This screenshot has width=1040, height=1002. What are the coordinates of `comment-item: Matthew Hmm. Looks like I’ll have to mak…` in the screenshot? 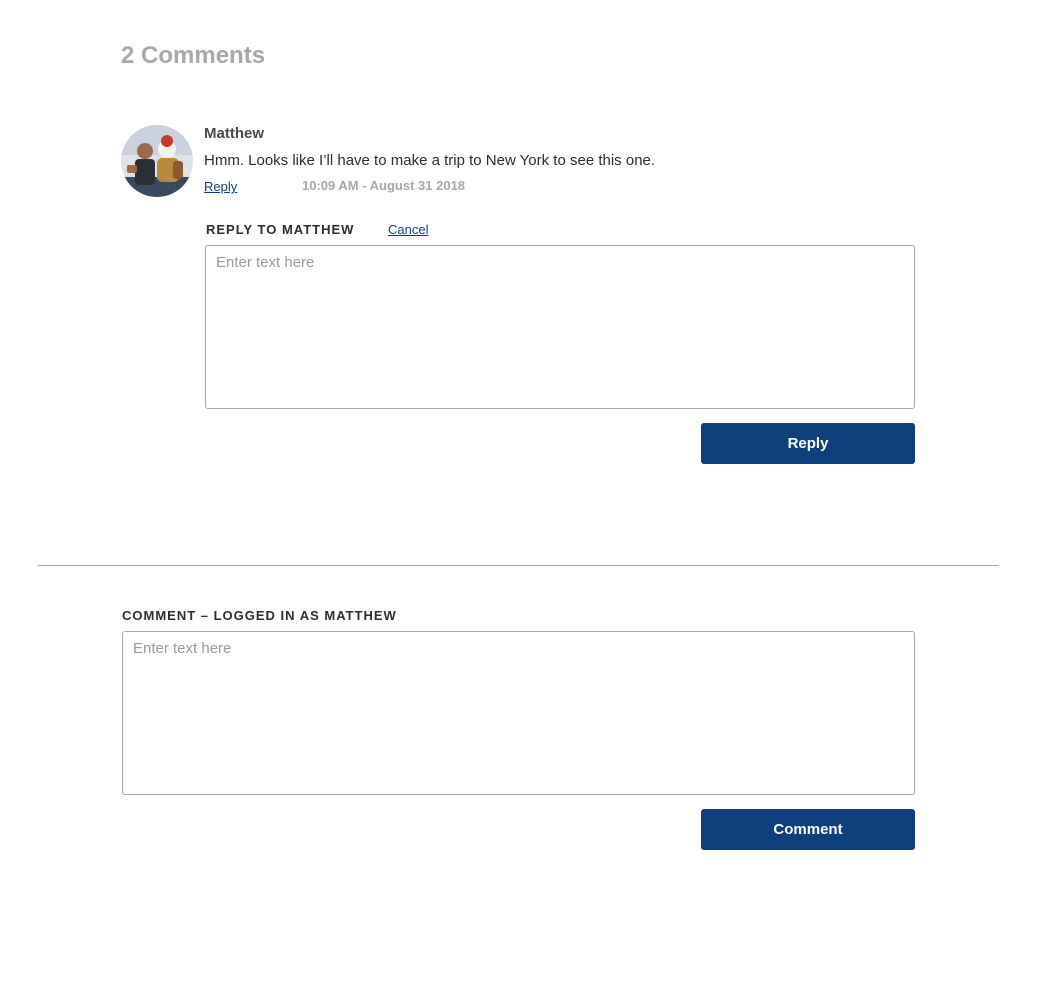 It's located at (521, 165).